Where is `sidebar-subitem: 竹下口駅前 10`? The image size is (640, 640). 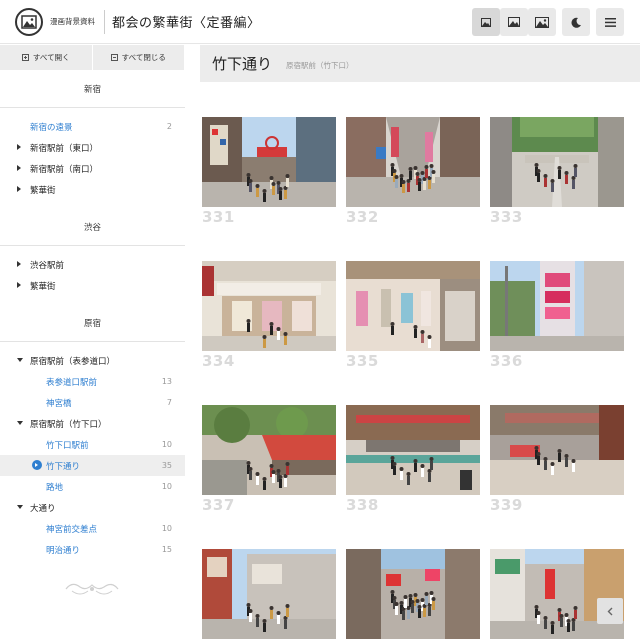
sidebar-subitem: 竹下口駅前 10 is located at coordinates (92, 444).